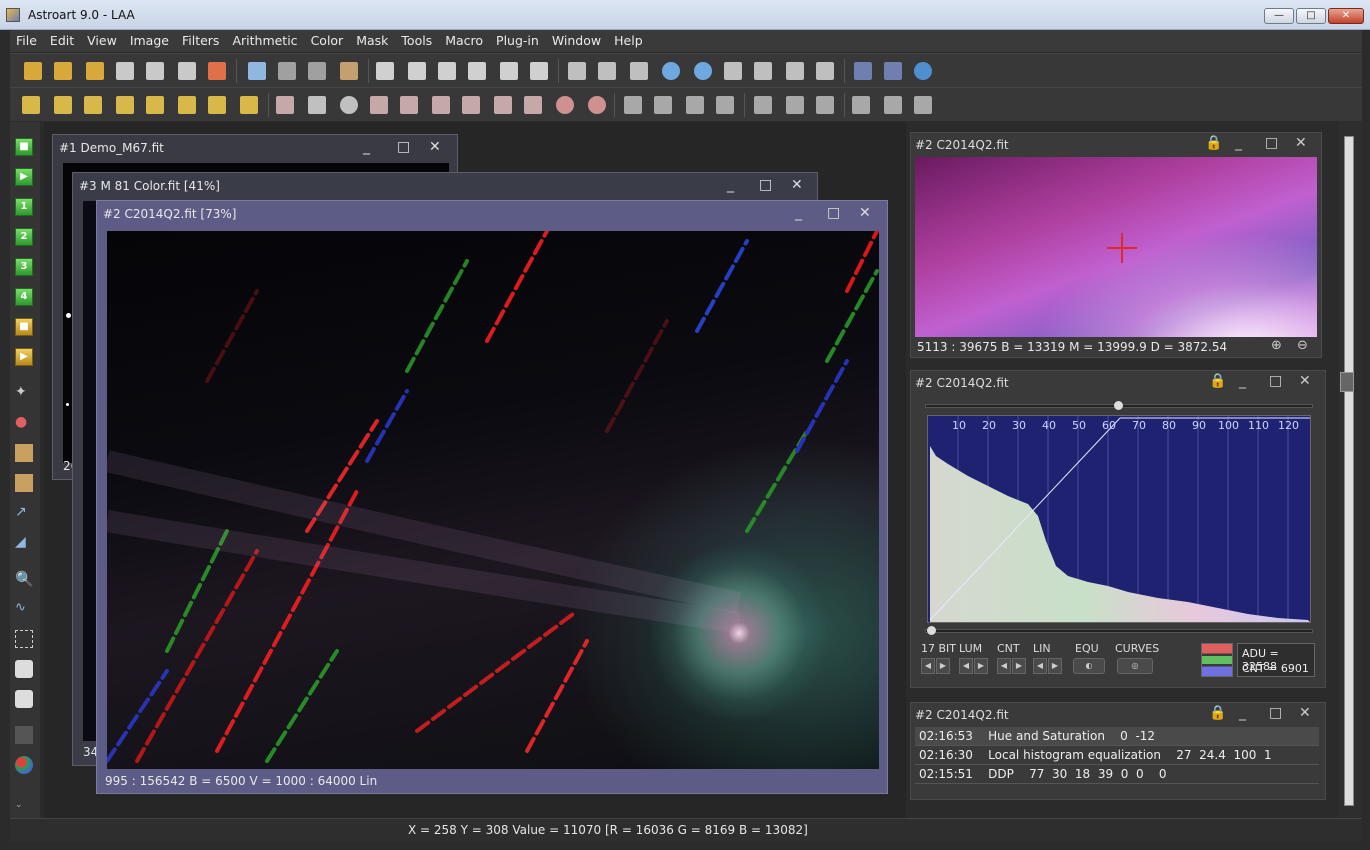  I want to click on chevron-down-icon: ⌄, so click(24, 809).